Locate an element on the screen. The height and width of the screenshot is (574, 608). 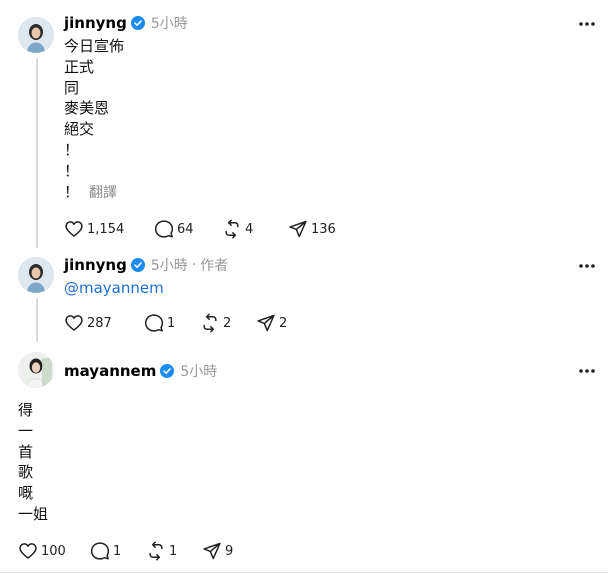
text-line-with-translate: ！ 翻譯 is located at coordinates (94, 192).